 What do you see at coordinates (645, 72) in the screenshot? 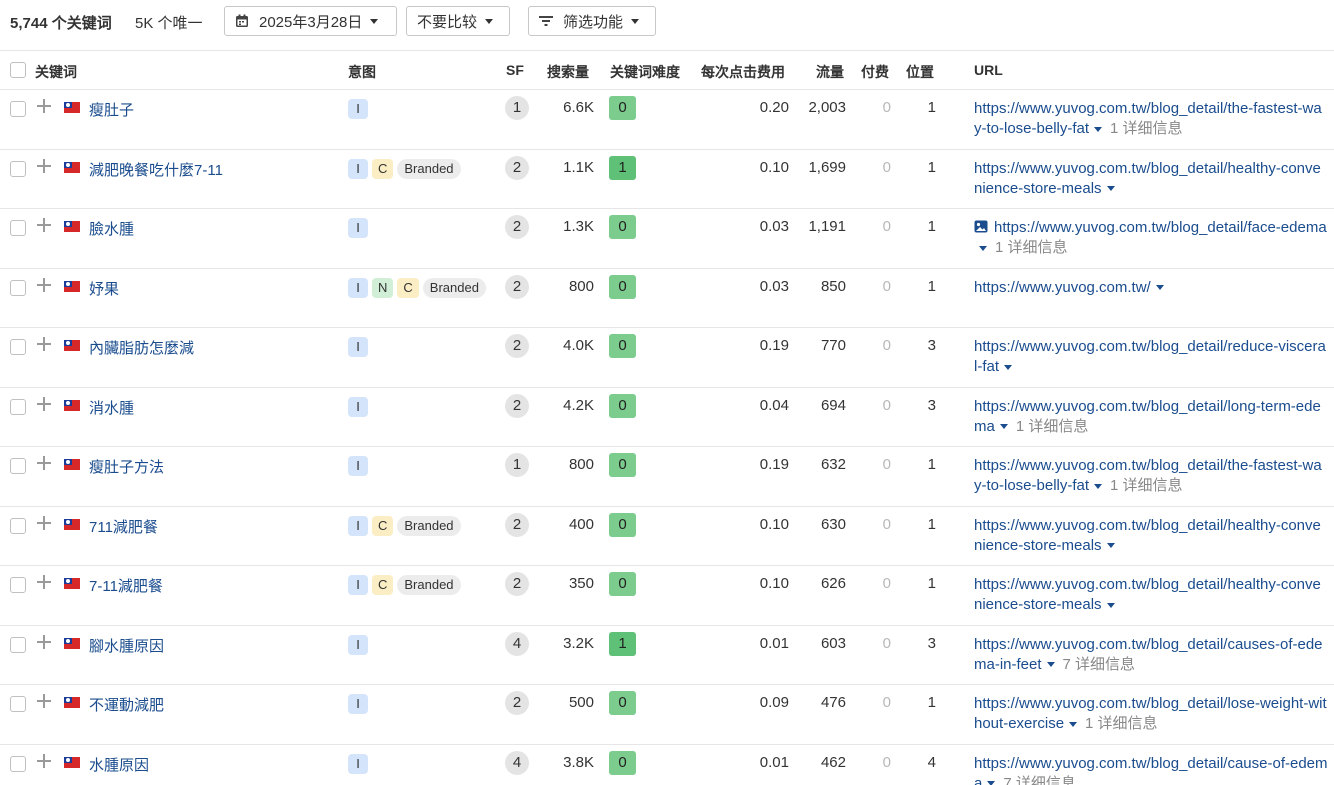
I see `header-kd: 关键词难度` at bounding box center [645, 72].